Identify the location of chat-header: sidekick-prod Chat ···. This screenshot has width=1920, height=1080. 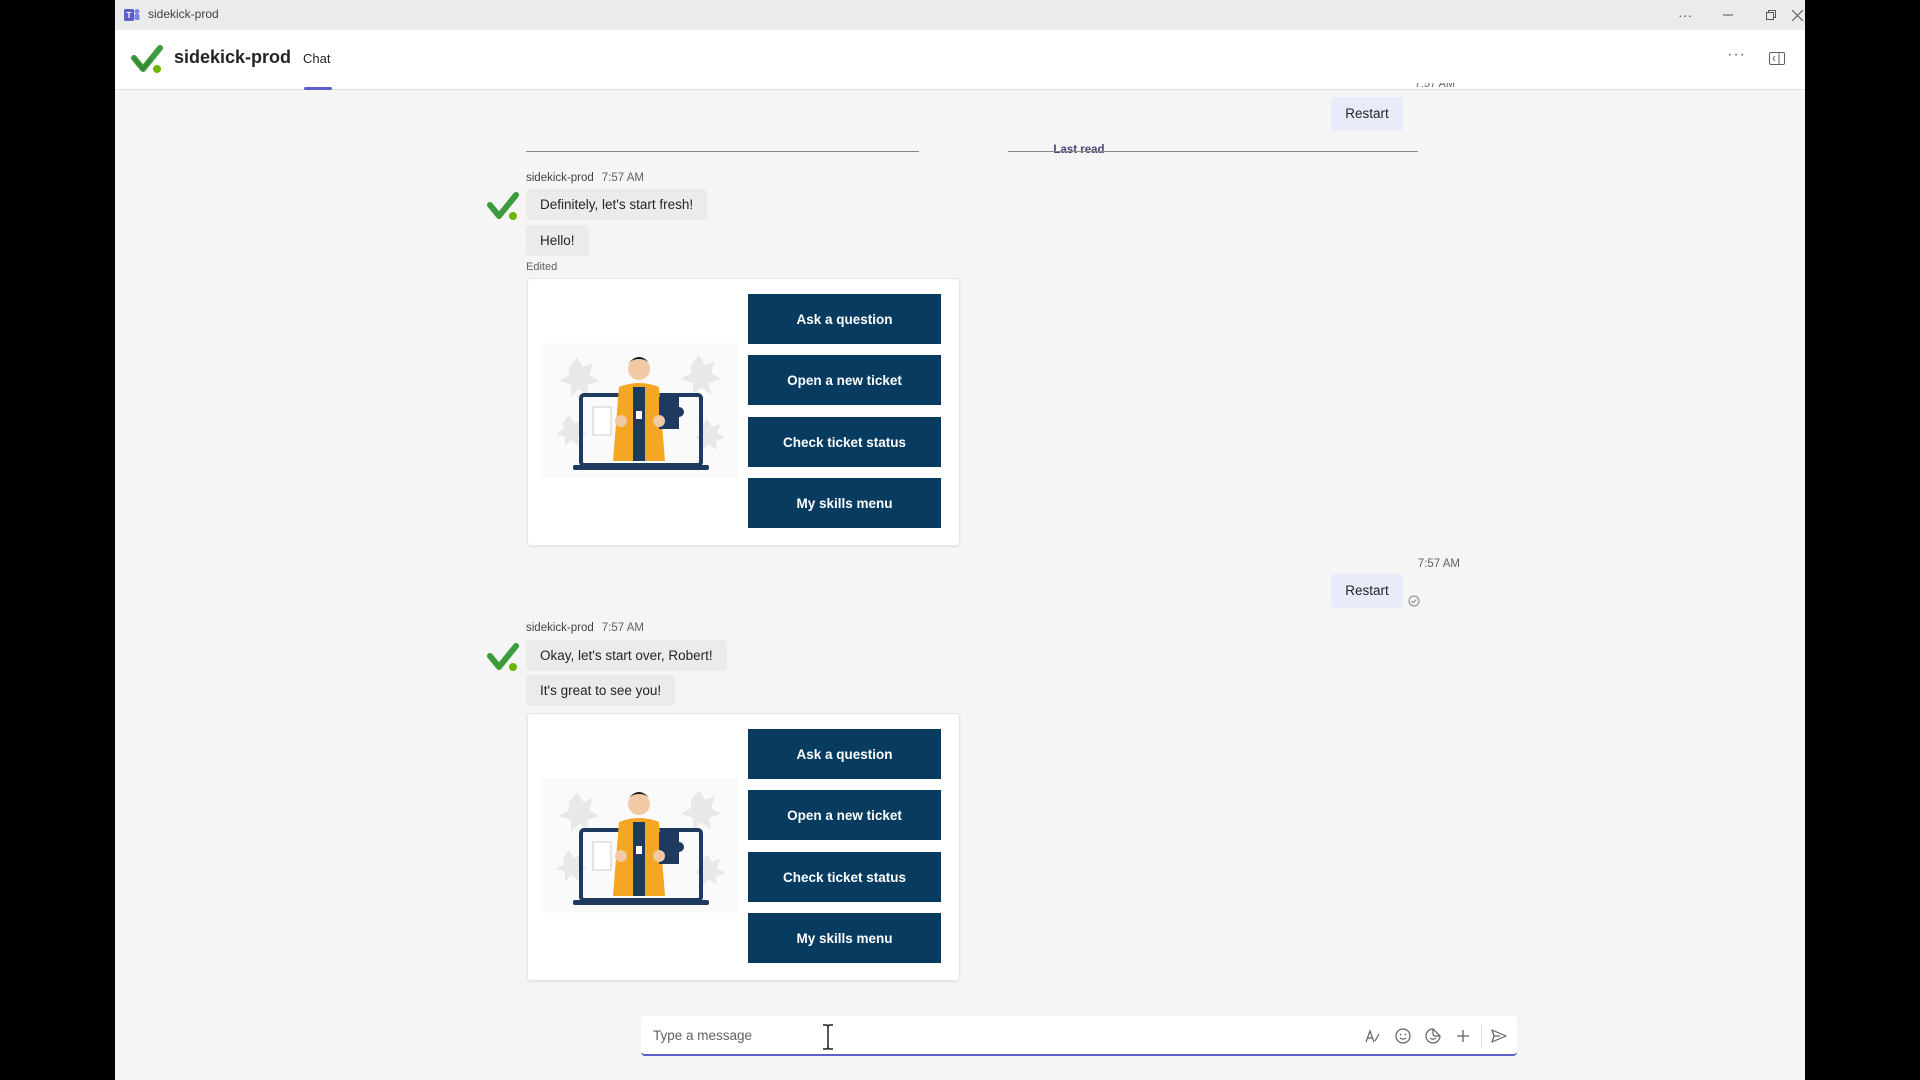
(960, 60).